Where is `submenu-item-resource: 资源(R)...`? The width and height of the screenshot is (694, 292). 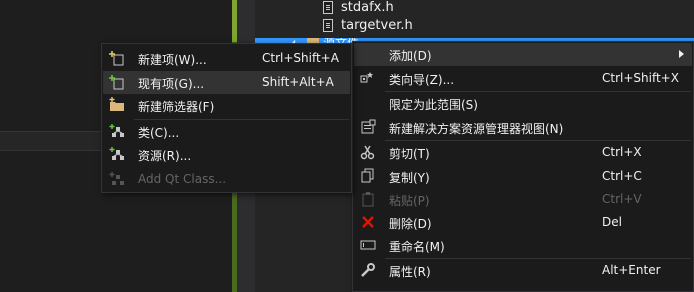 submenu-item-resource: 资源(R)... is located at coordinates (226, 154).